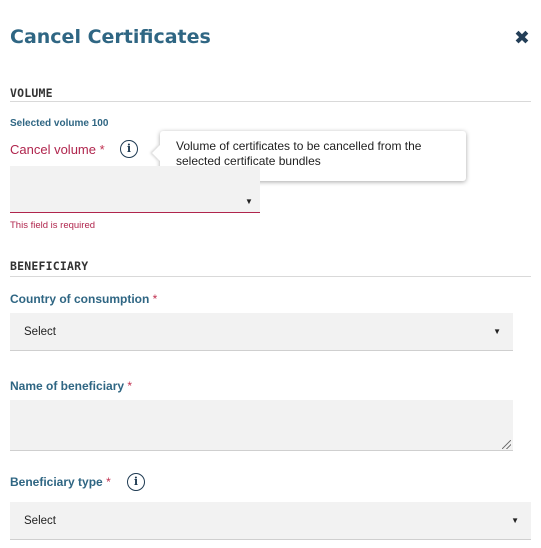  I want to click on name-label-text: Name of beneficiary, so click(67, 386).